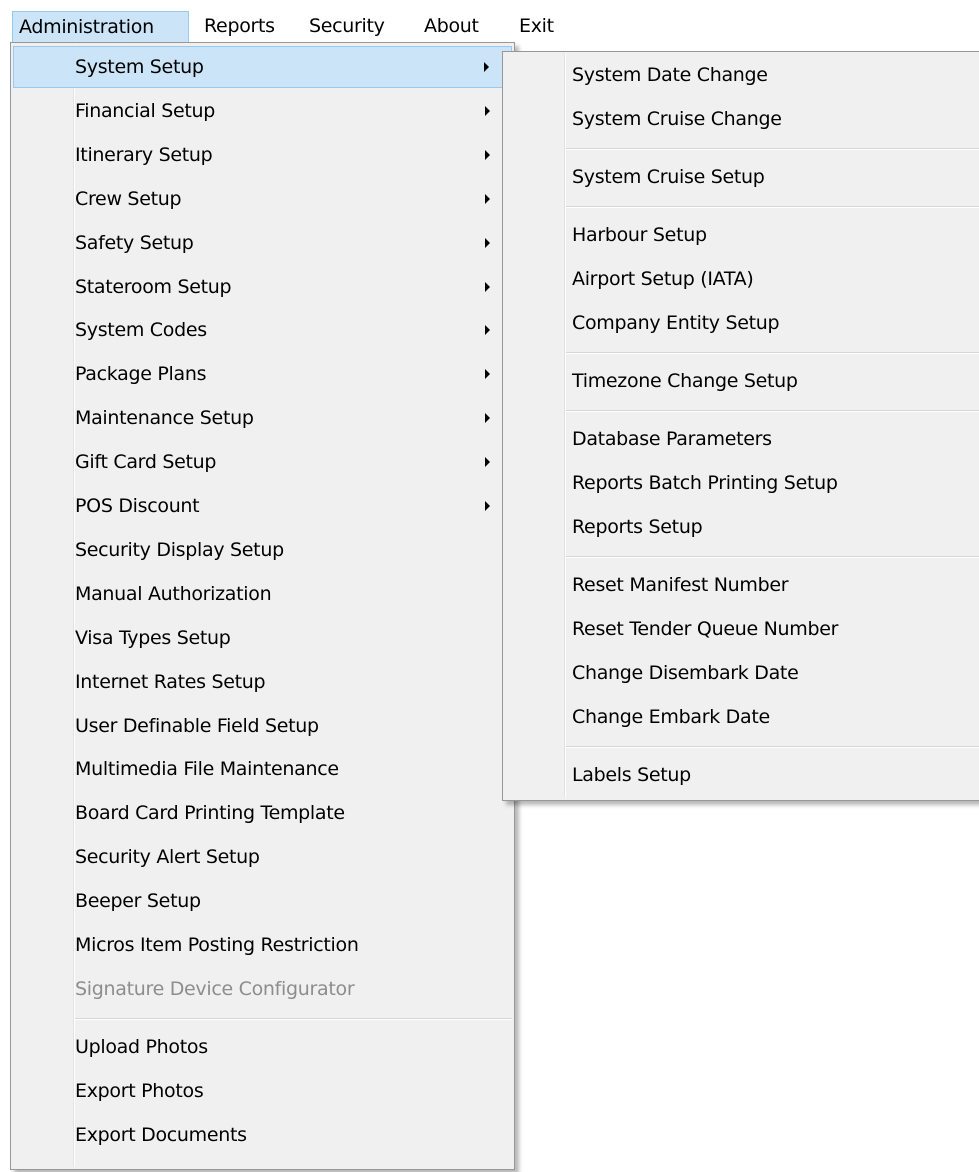 This screenshot has height=1172, width=979. I want to click on system-setup-item-database-parameters: Database Parameters, so click(742, 439).